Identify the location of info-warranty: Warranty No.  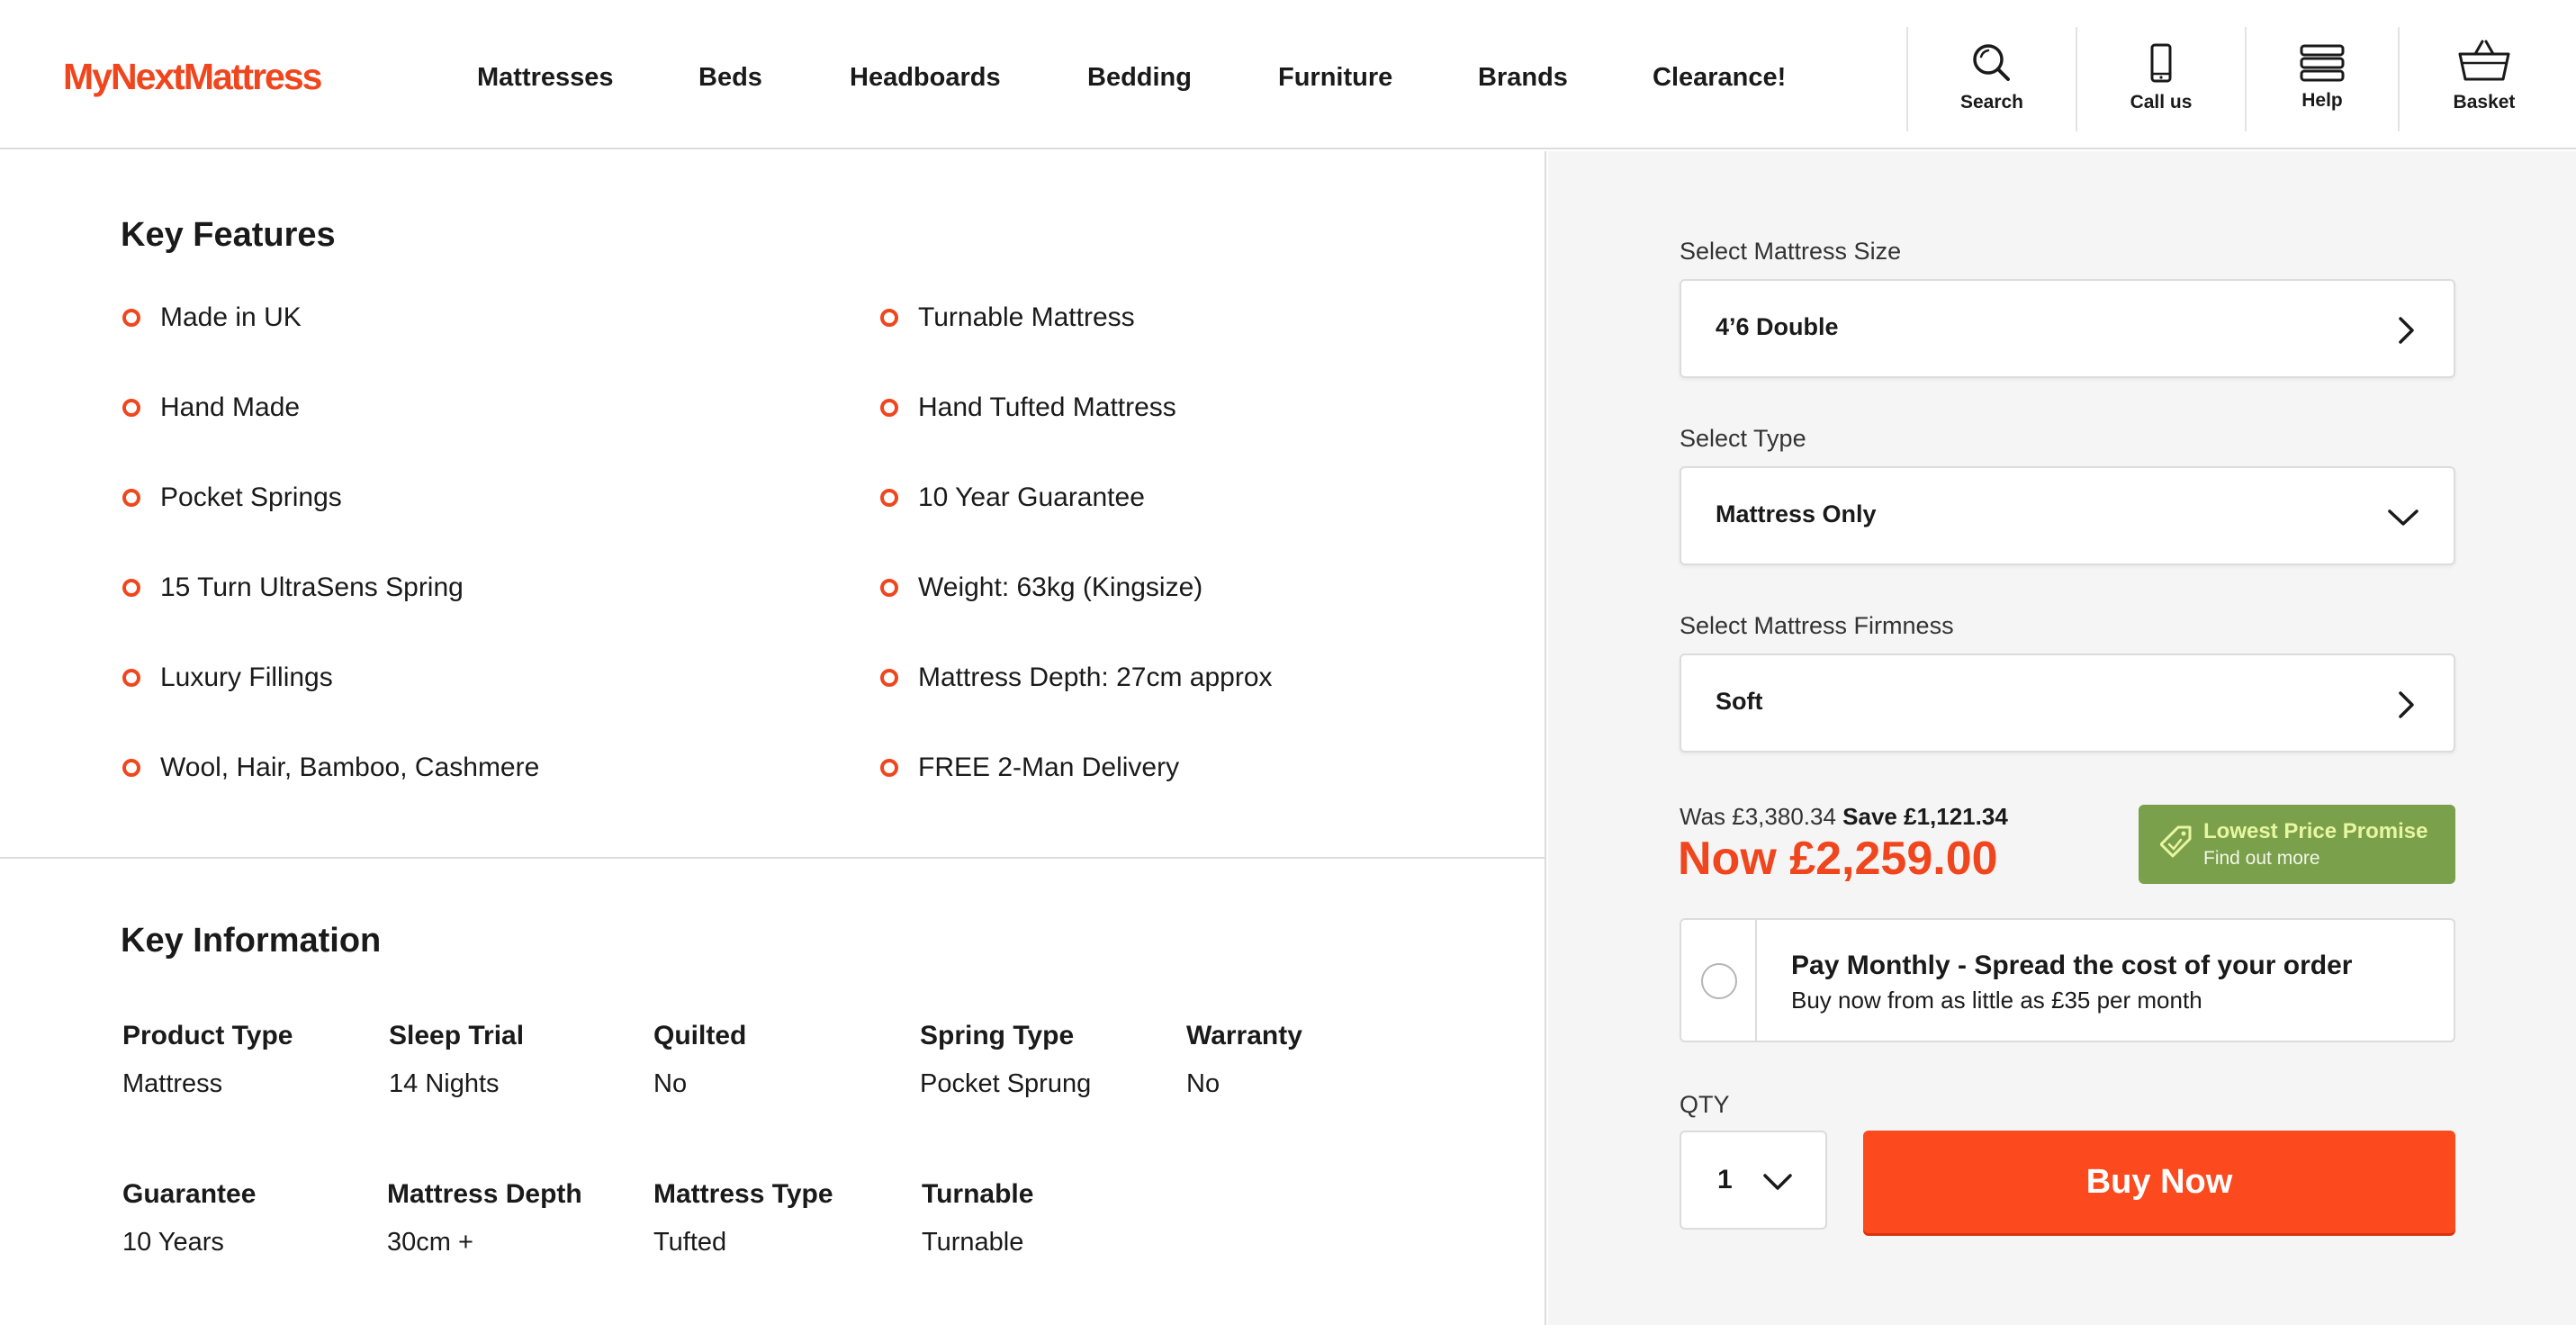
(1244, 1059).